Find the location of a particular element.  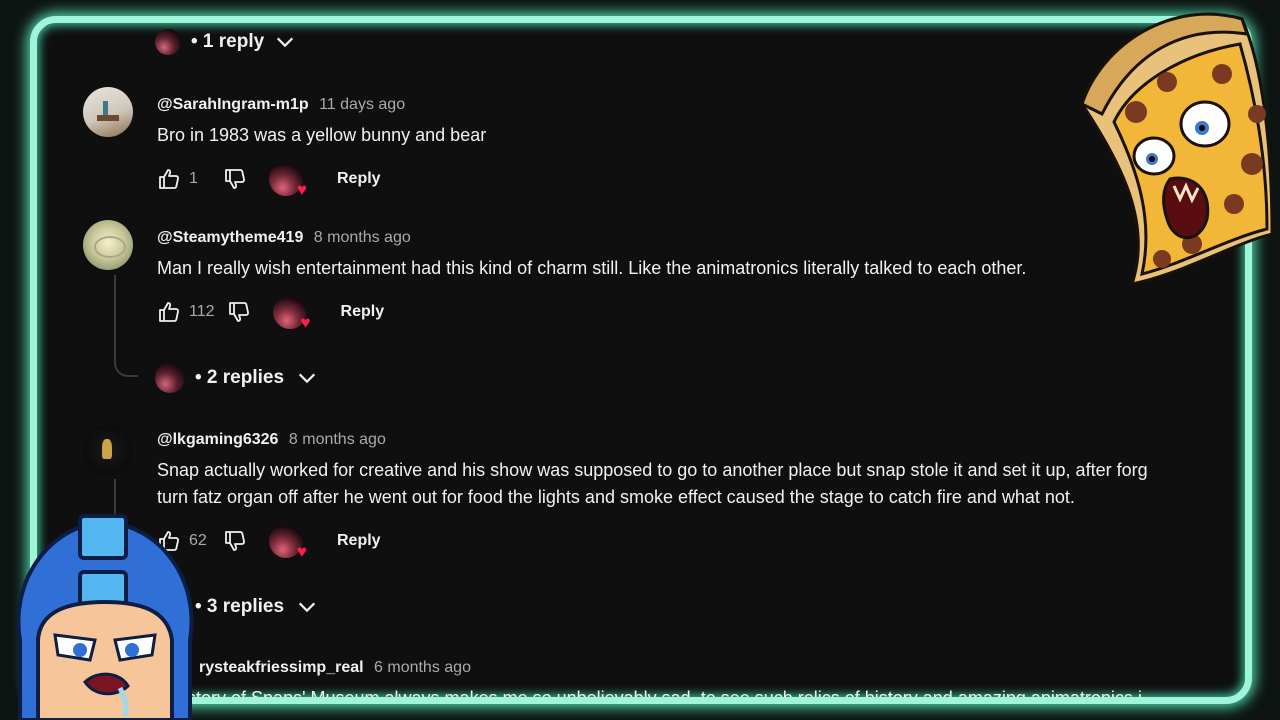

like-count: 1 is located at coordinates (193, 178).